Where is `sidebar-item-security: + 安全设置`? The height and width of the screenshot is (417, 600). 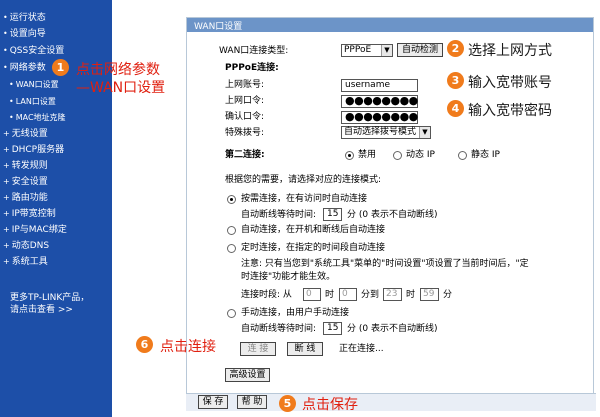
sidebar-item-security: + 安全设置 is located at coordinates (25, 182).